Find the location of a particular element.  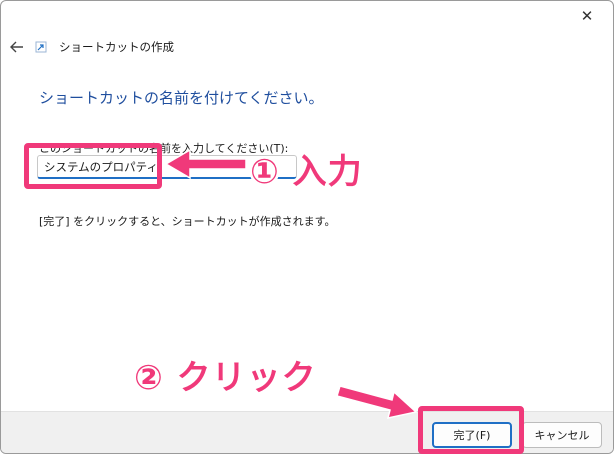

finish-highlight-box is located at coordinates (471, 430).